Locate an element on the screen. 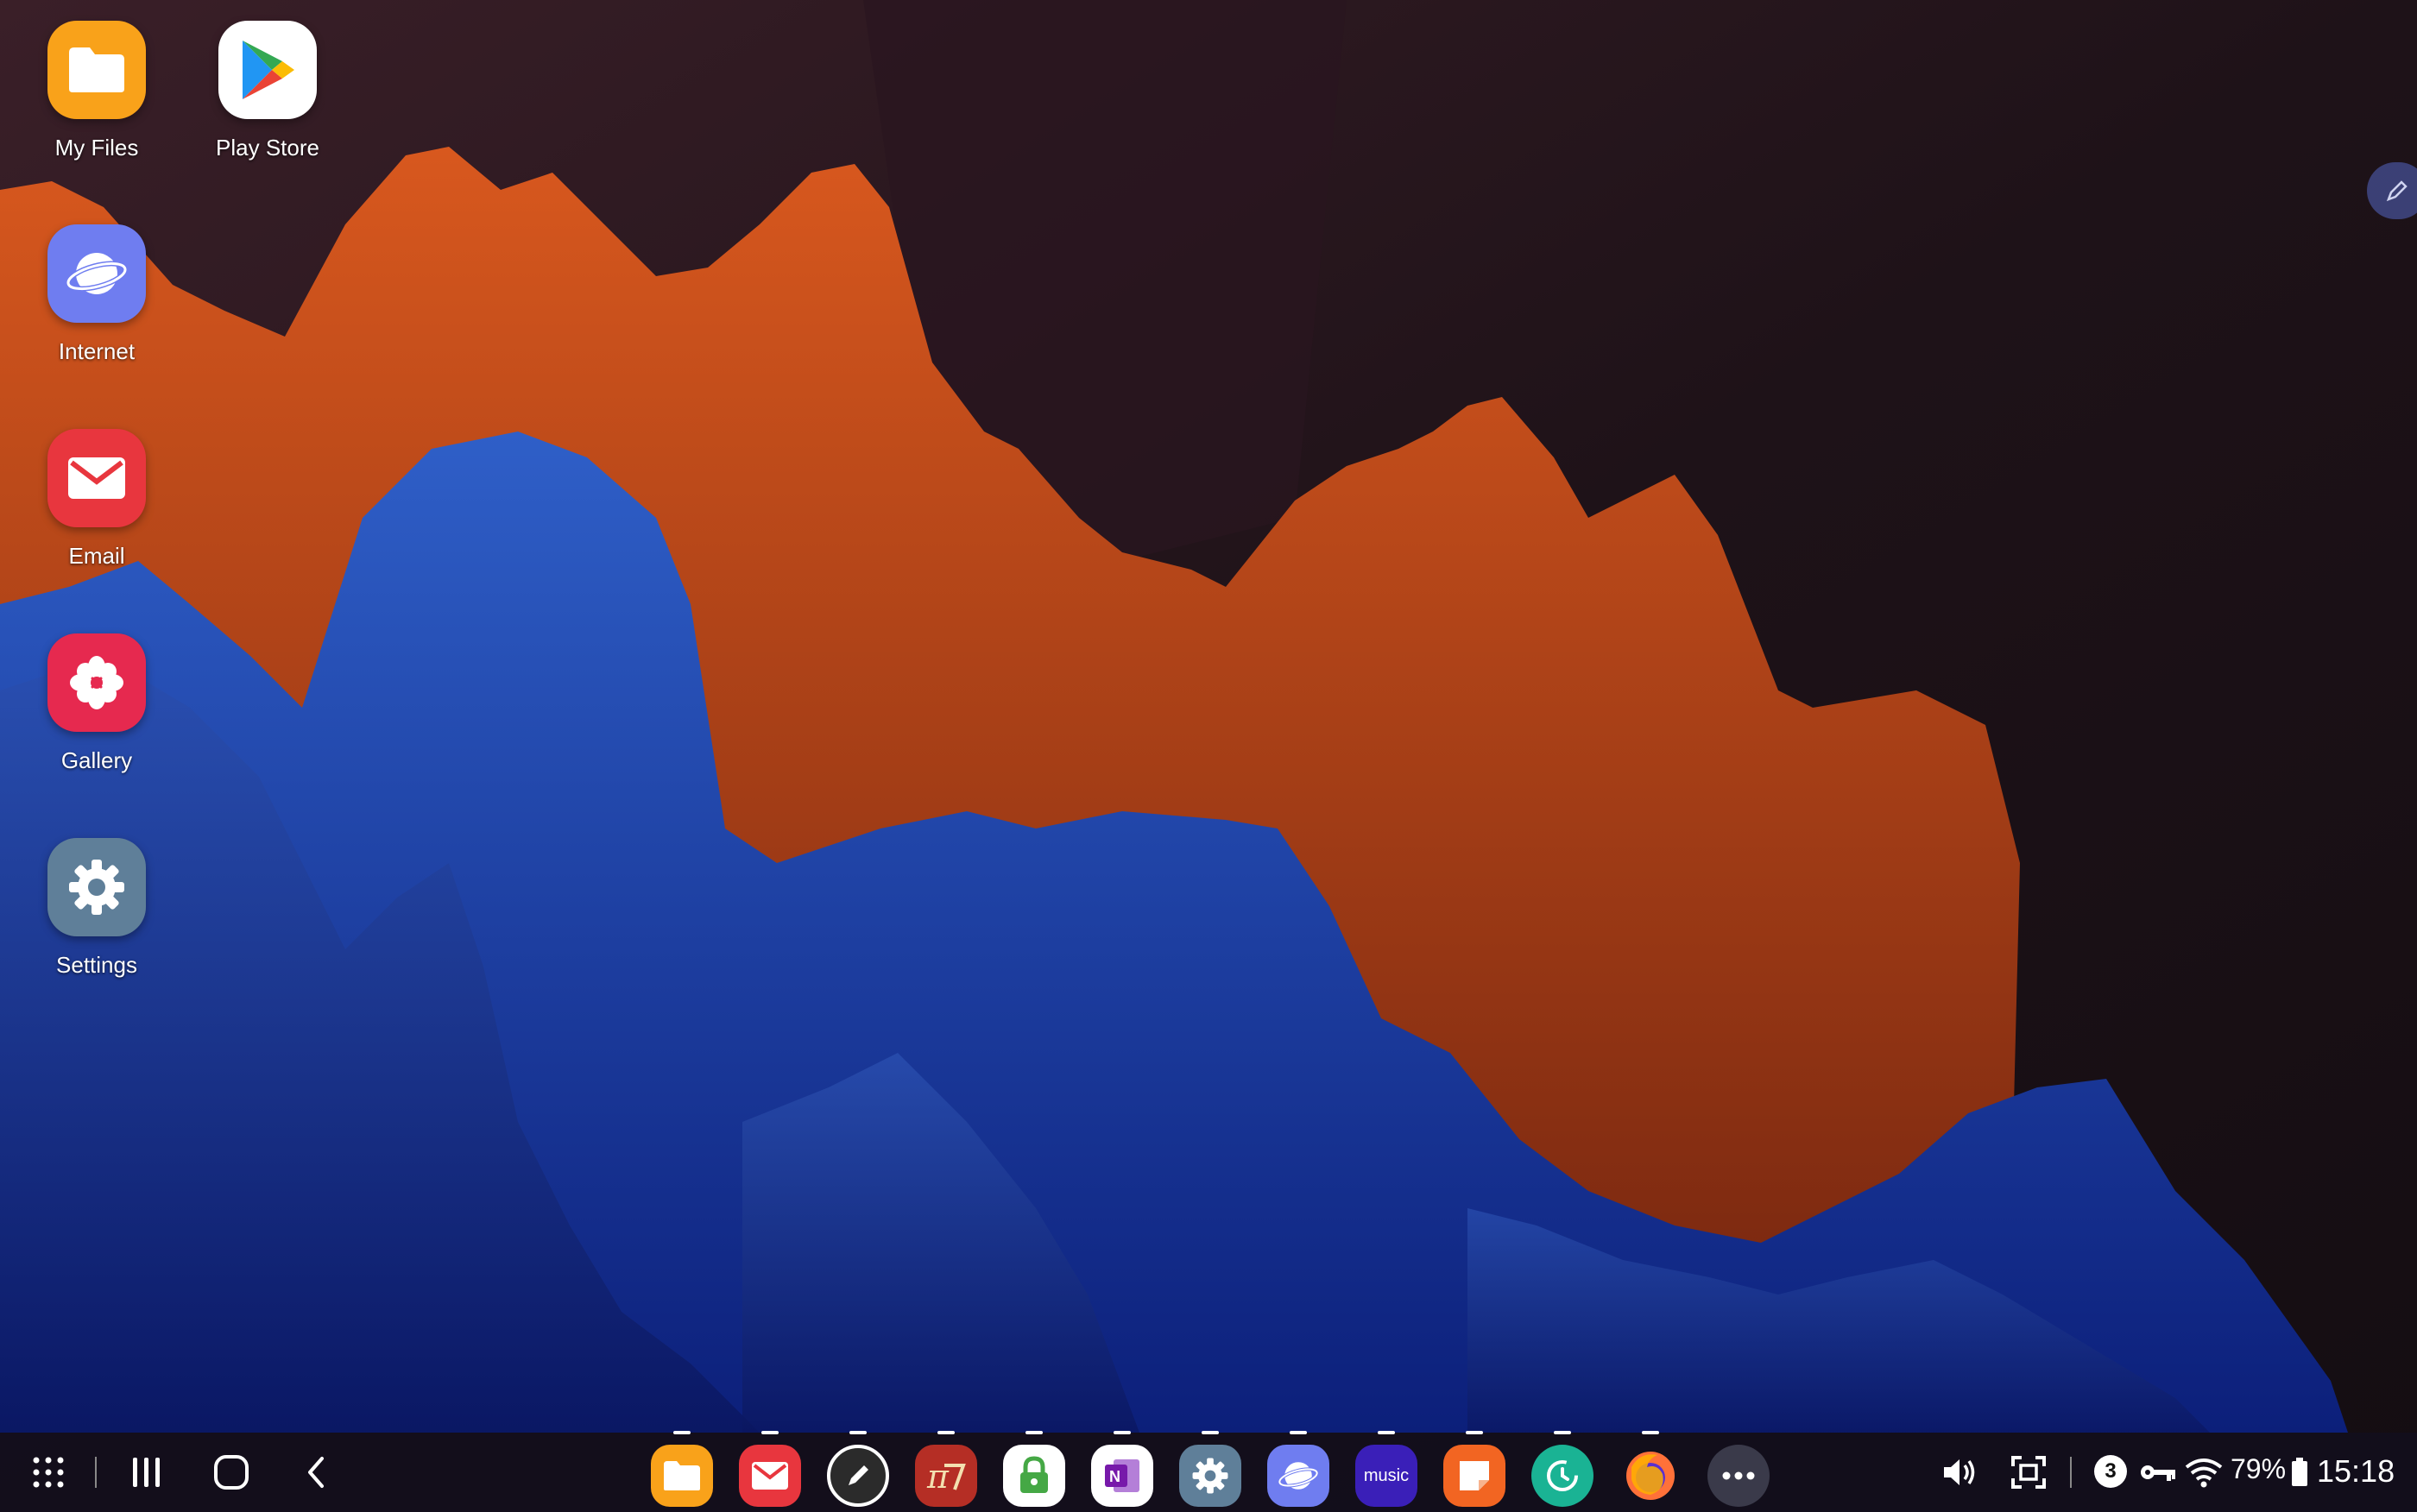 This screenshot has width=2417, height=1512. screen-capture-button is located at coordinates (2028, 1472).